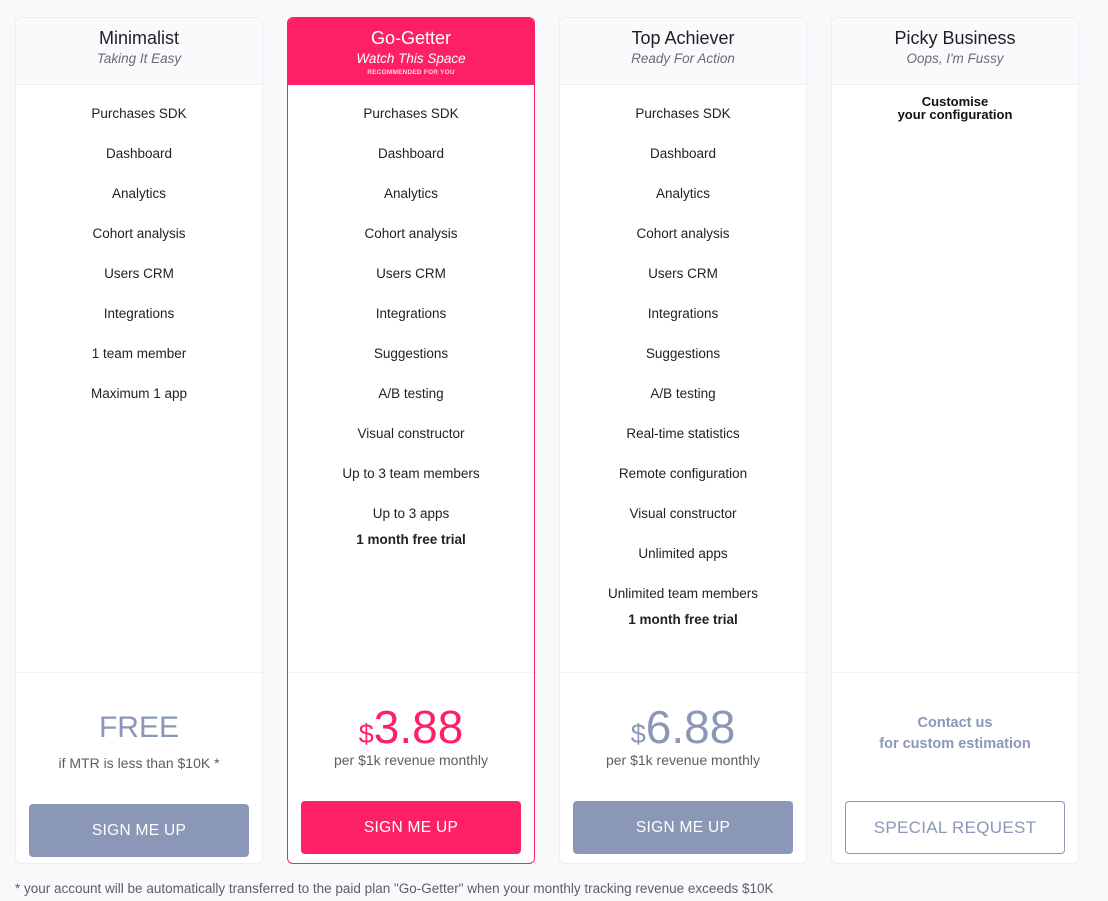 The width and height of the screenshot is (1108, 901). I want to click on price-value: FREE, so click(138, 727).